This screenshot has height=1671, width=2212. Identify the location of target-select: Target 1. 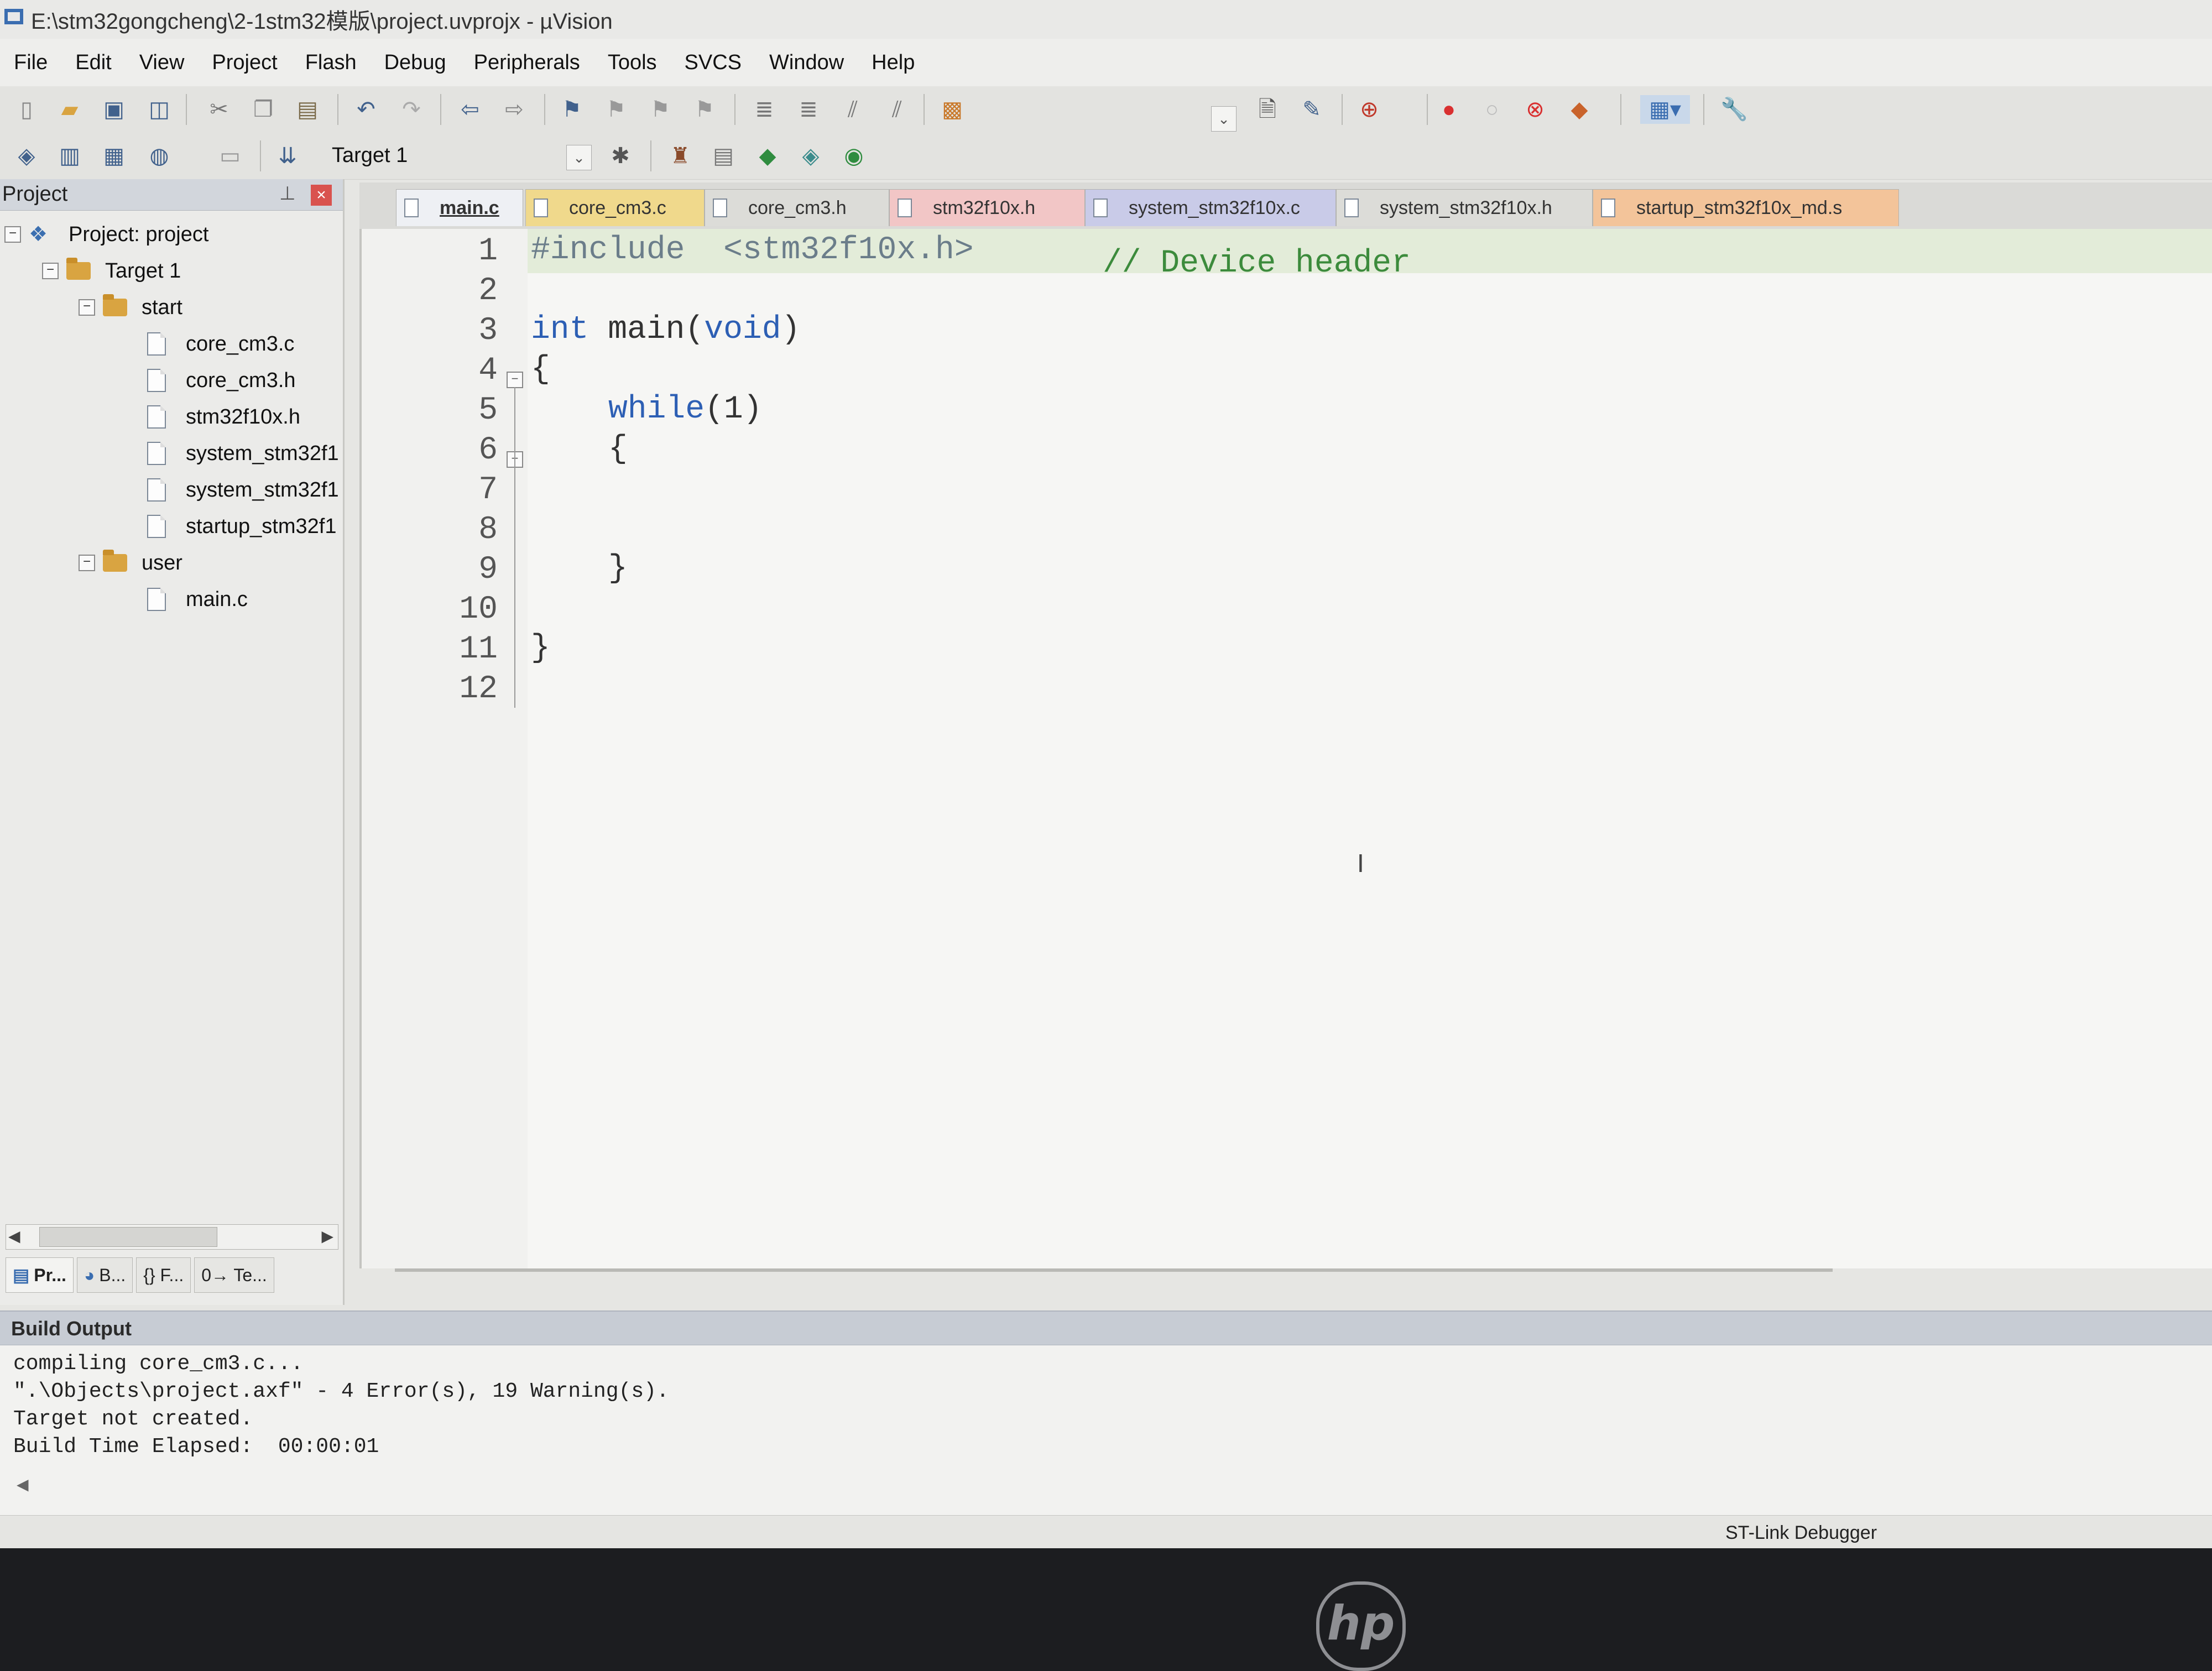
(370, 156).